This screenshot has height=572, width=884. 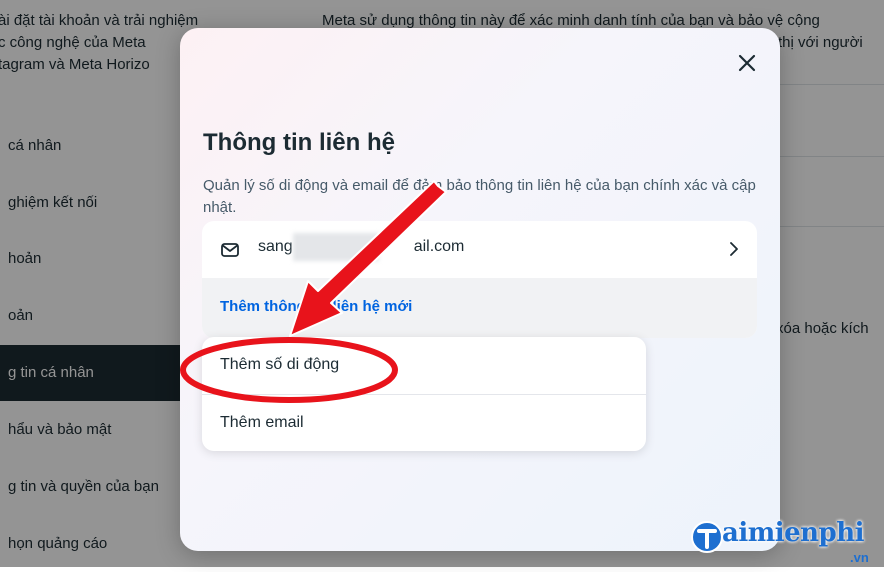 I want to click on watermark-suffix: .vn, so click(x=859, y=557).